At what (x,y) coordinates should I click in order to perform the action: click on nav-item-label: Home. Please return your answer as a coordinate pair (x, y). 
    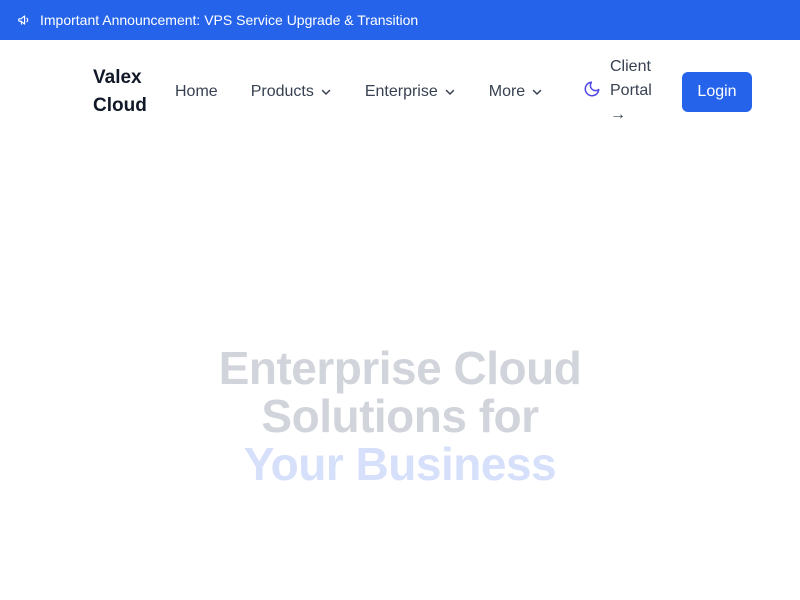
    Looking at the image, I should click on (196, 91).